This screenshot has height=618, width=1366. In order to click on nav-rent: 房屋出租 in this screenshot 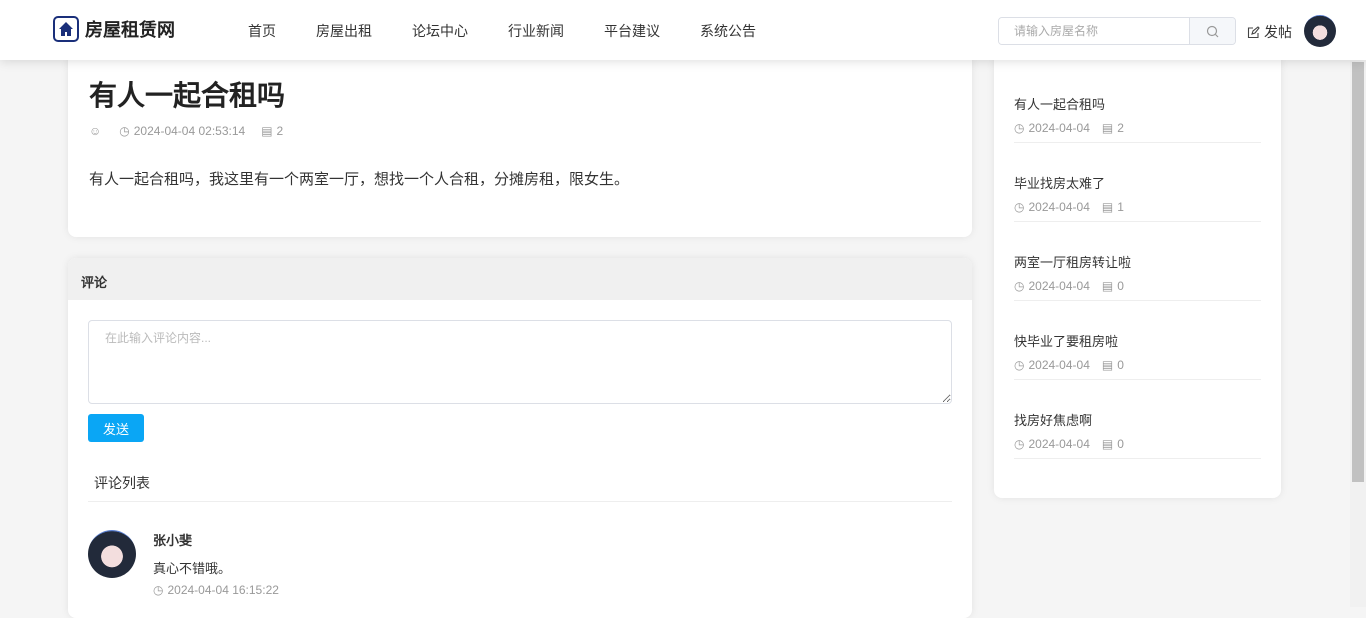, I will do `click(344, 31)`.